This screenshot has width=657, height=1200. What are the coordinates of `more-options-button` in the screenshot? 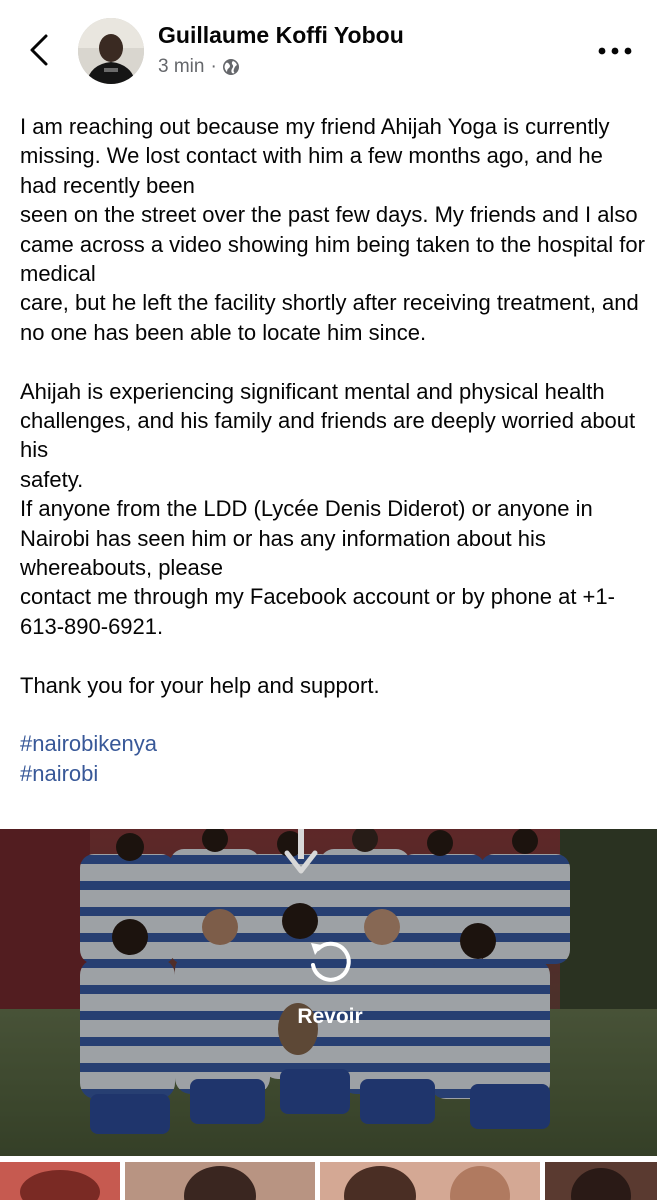 It's located at (615, 51).